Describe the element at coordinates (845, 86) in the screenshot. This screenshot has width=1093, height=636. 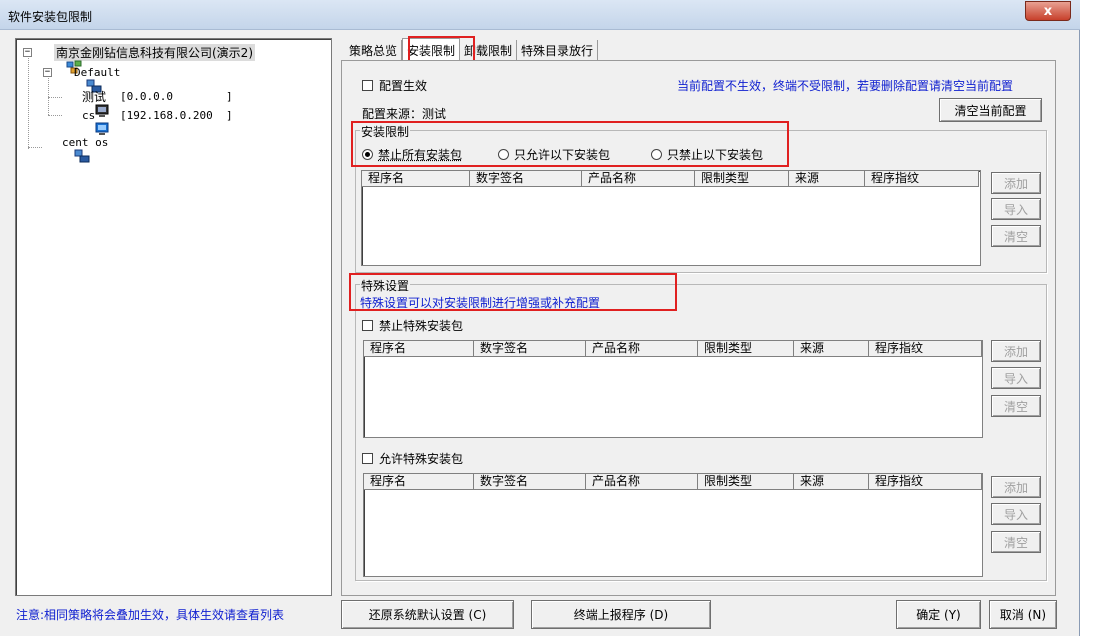
I see `config-warning: 当前配置不生效，终端不受限制，若要删除配置请清空当前配置` at that location.